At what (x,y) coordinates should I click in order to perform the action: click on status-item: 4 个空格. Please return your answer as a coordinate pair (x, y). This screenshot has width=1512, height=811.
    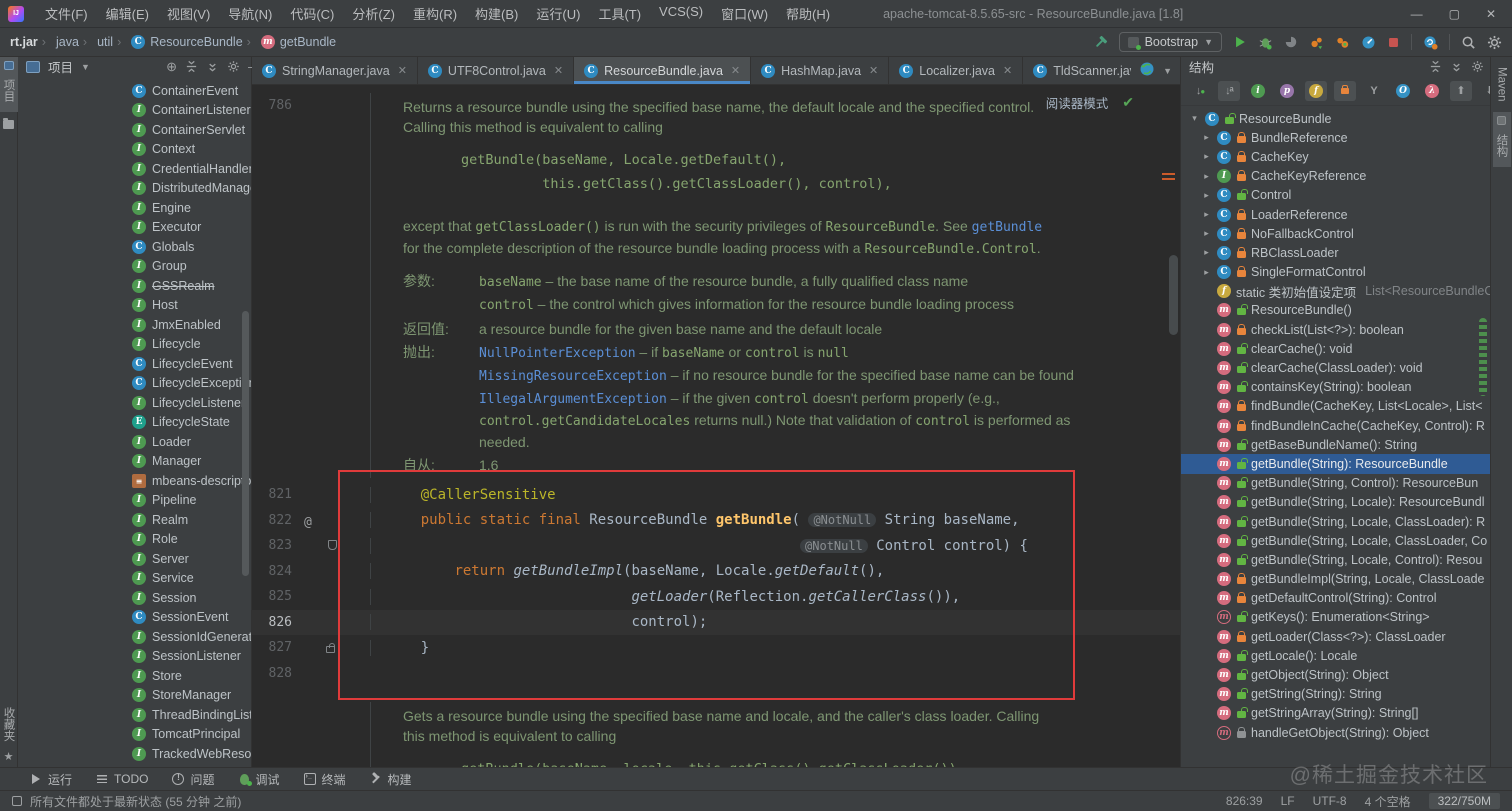
    Looking at the image, I should click on (1388, 801).